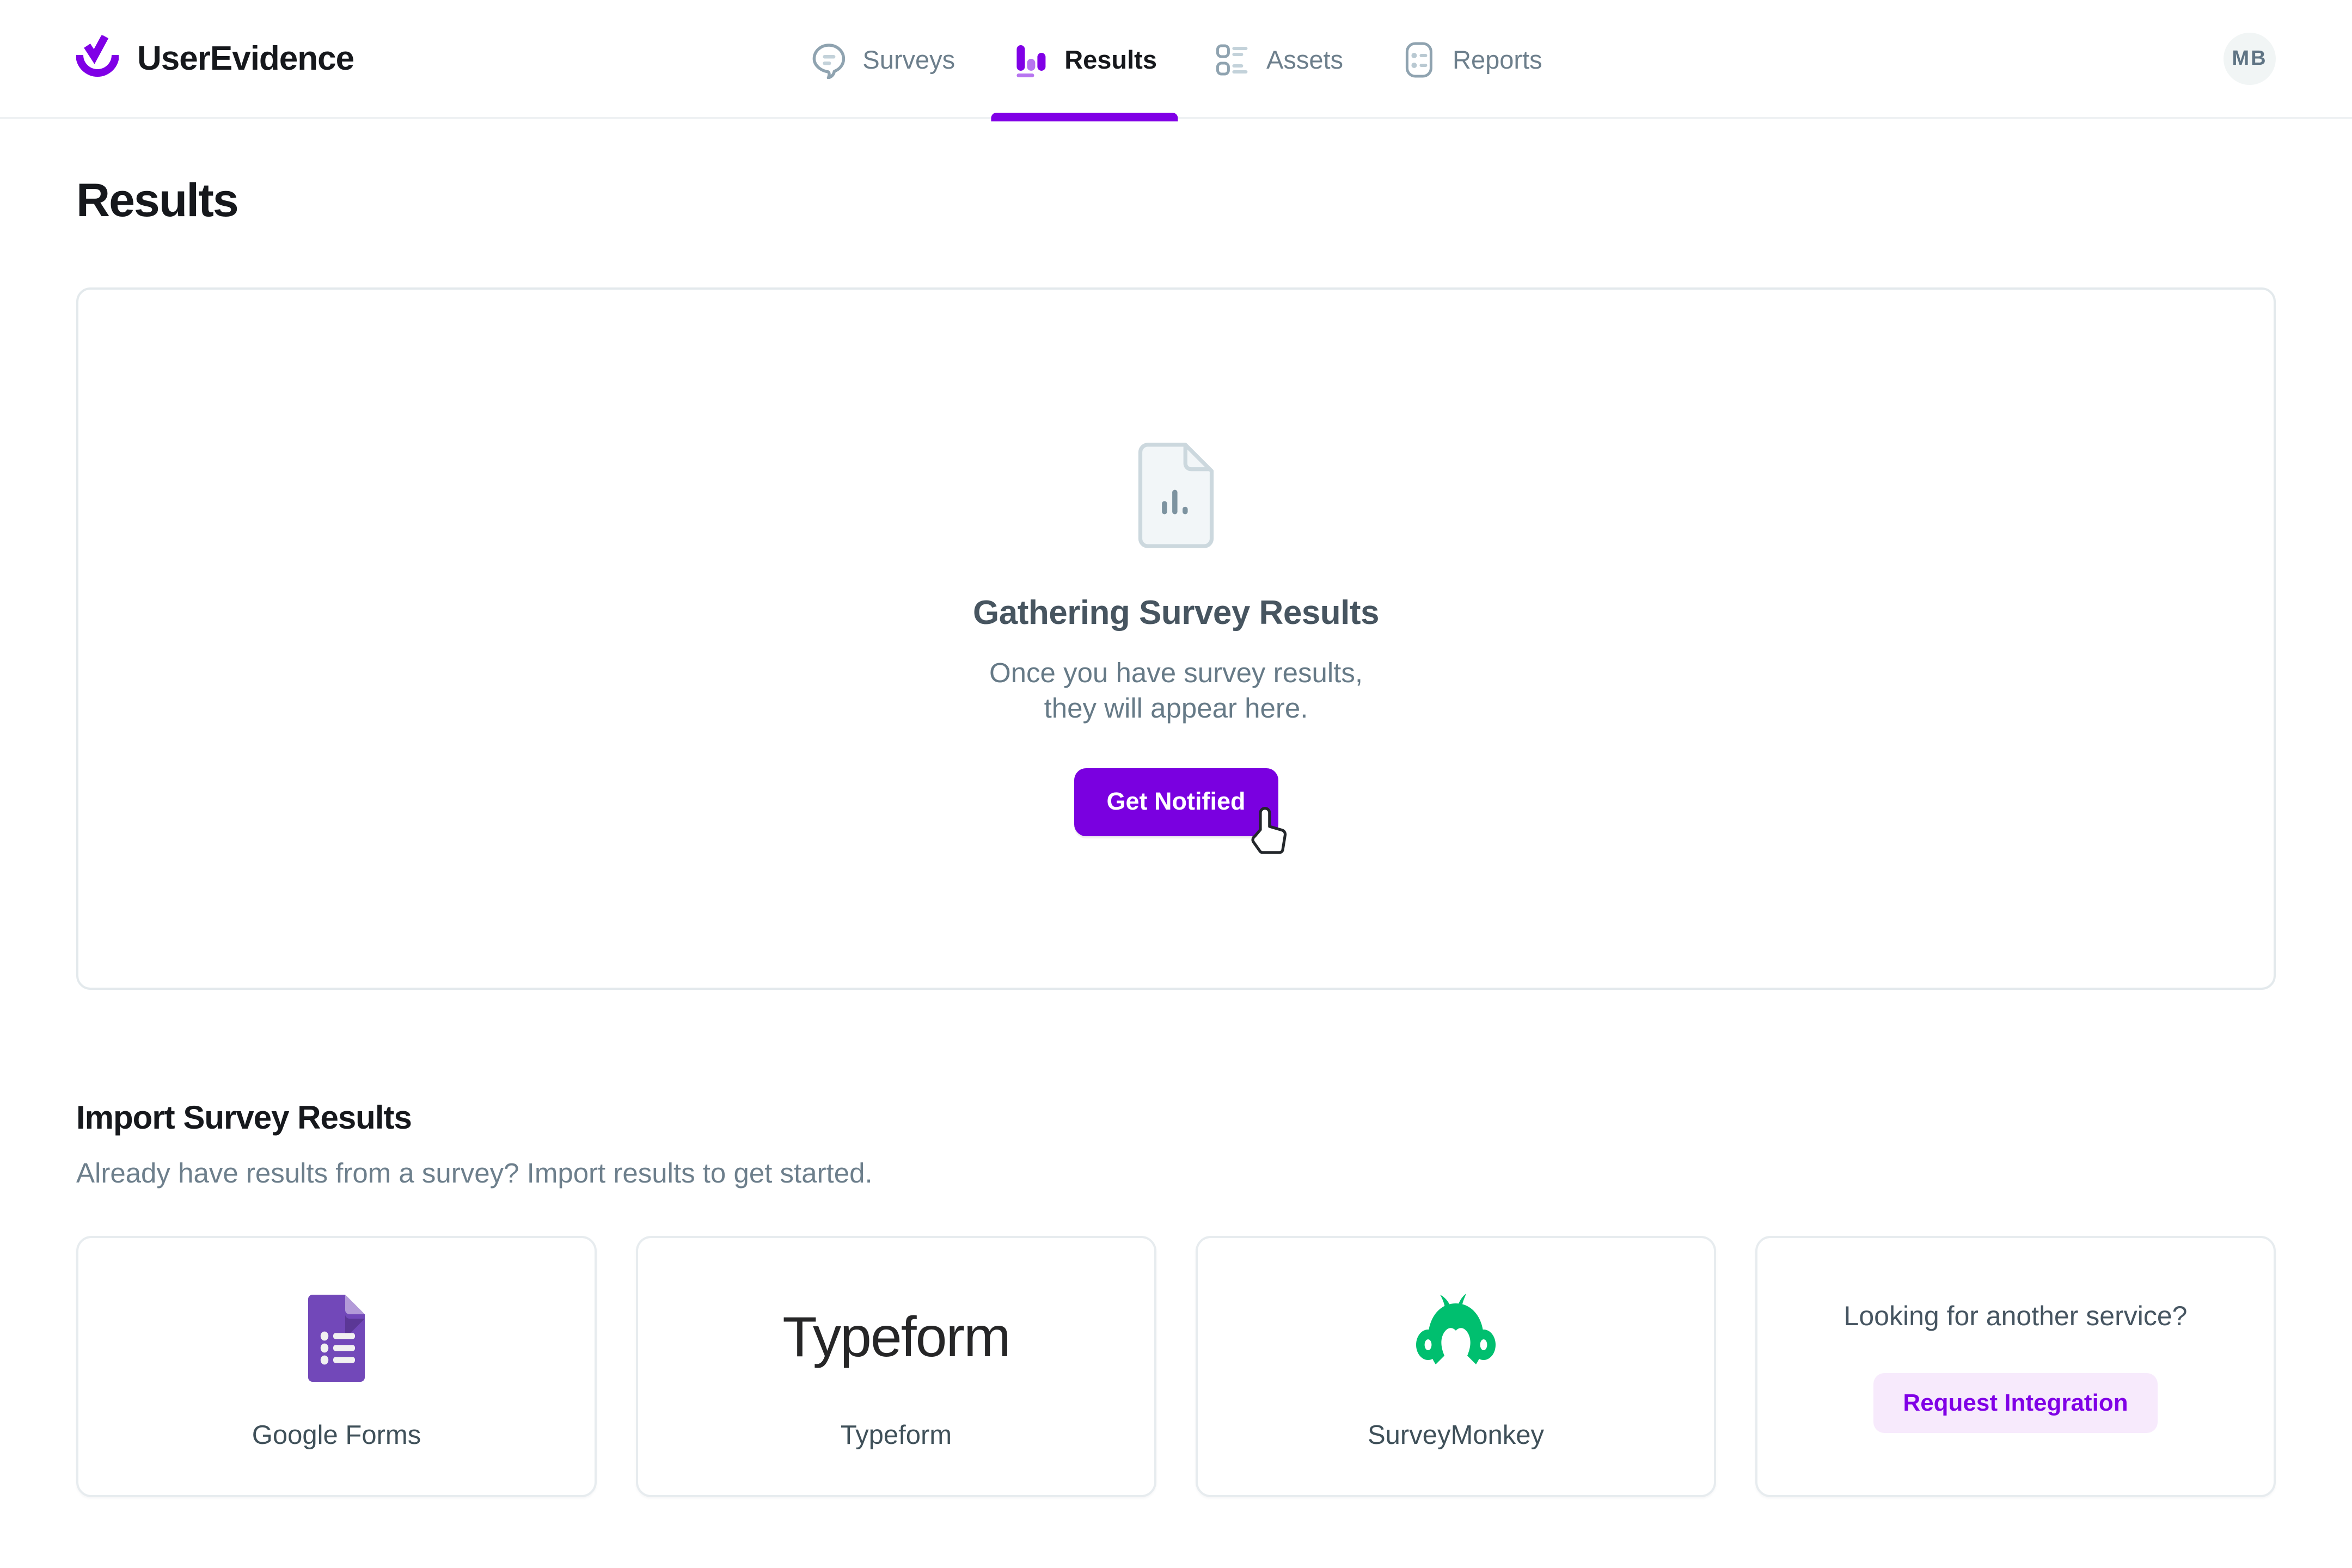 This screenshot has width=2352, height=1568. I want to click on surveymonkey-icon, so click(1456, 1337).